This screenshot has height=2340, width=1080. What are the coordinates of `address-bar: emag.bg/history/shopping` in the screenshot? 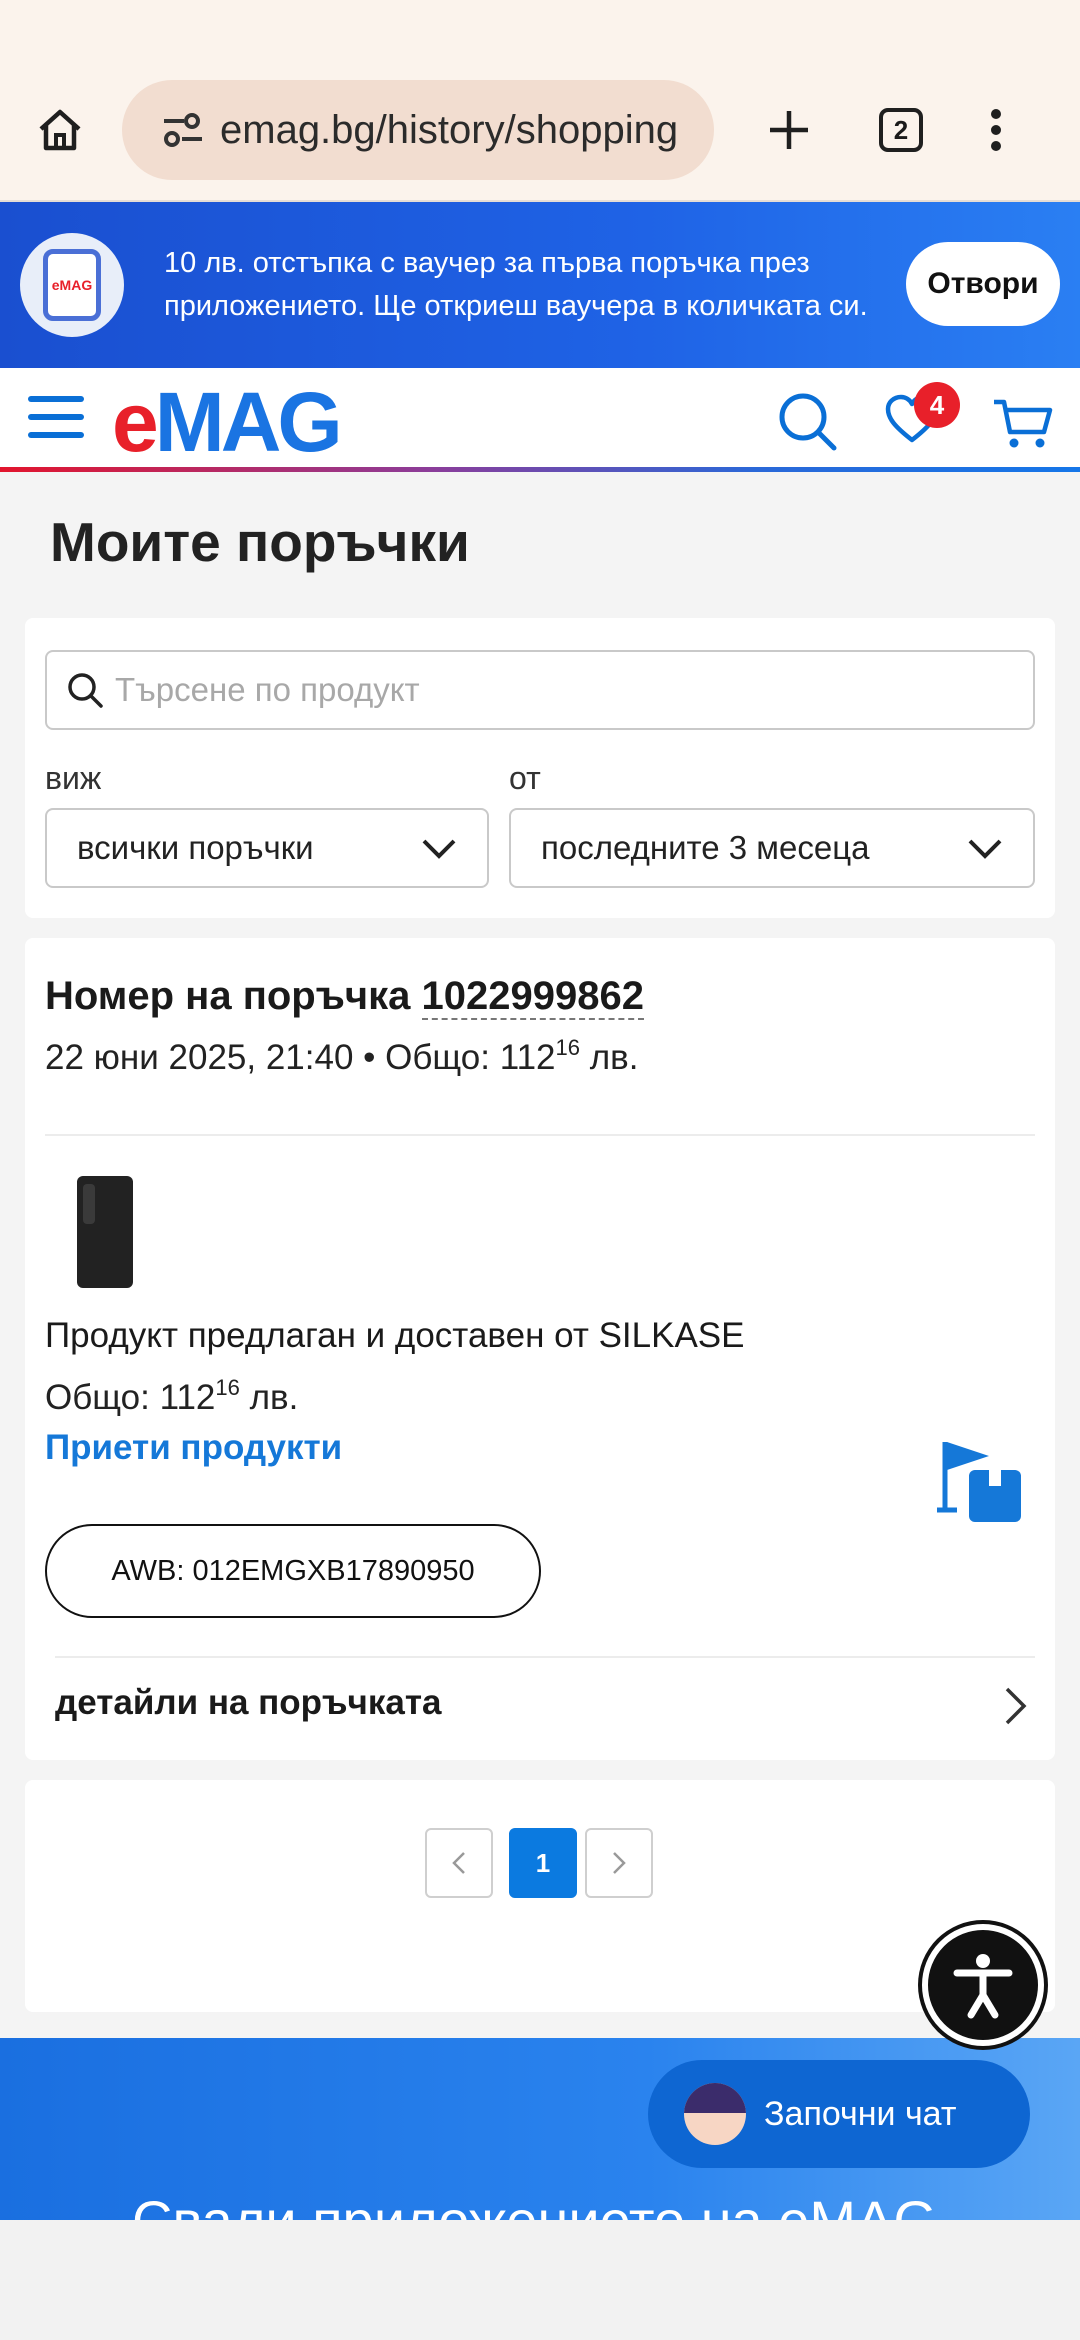 It's located at (418, 130).